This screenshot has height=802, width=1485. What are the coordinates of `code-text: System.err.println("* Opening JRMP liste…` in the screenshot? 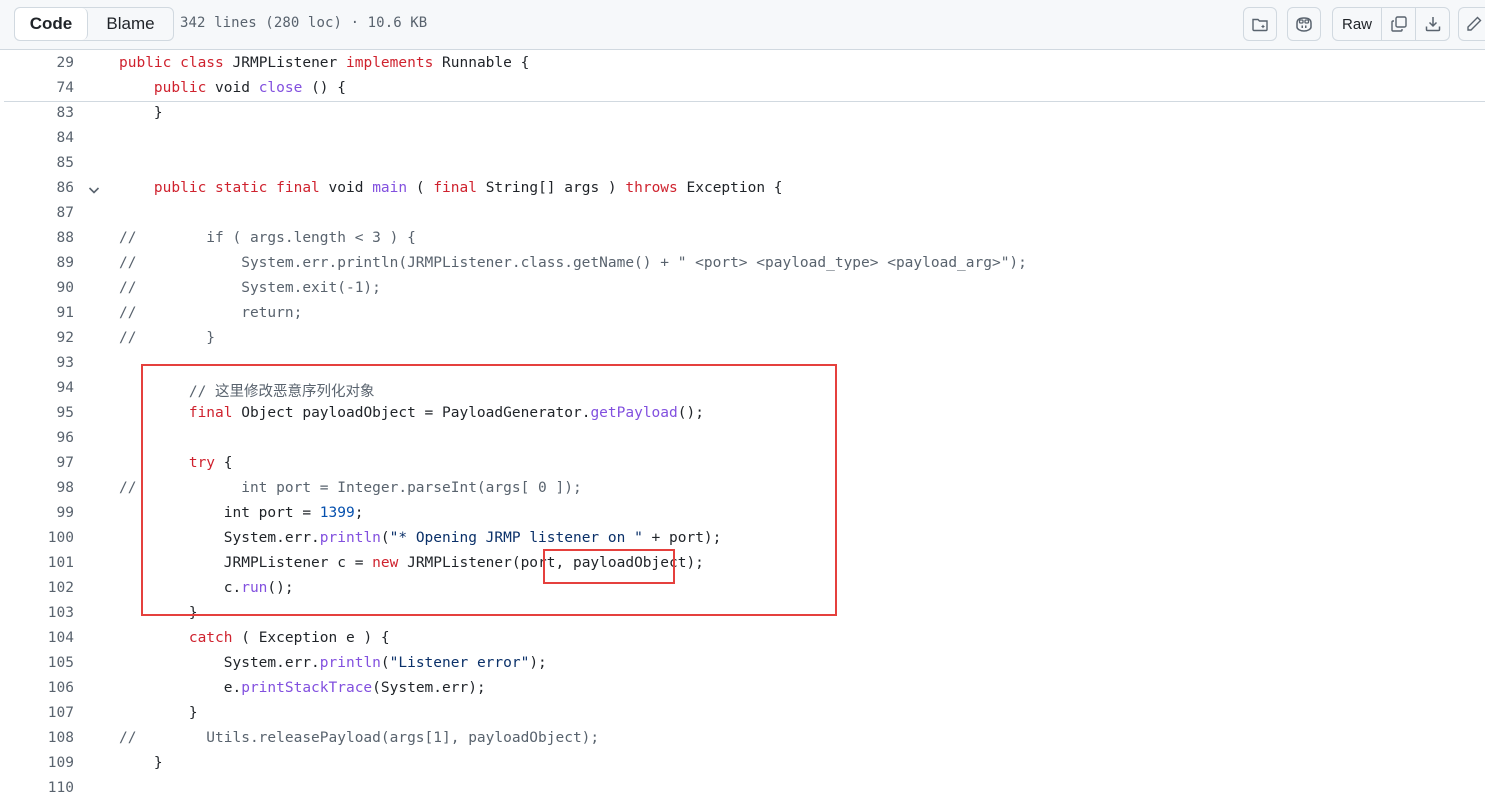 It's located at (420, 538).